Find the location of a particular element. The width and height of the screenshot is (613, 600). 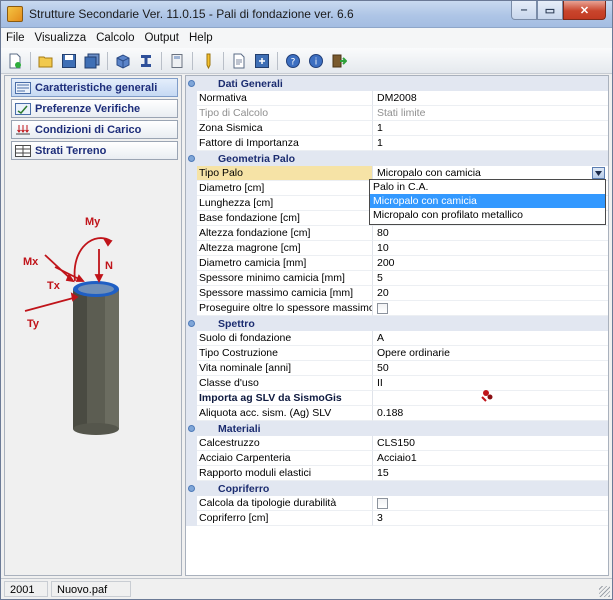

dropdown-option: Palo in C.A. is located at coordinates (487, 187).